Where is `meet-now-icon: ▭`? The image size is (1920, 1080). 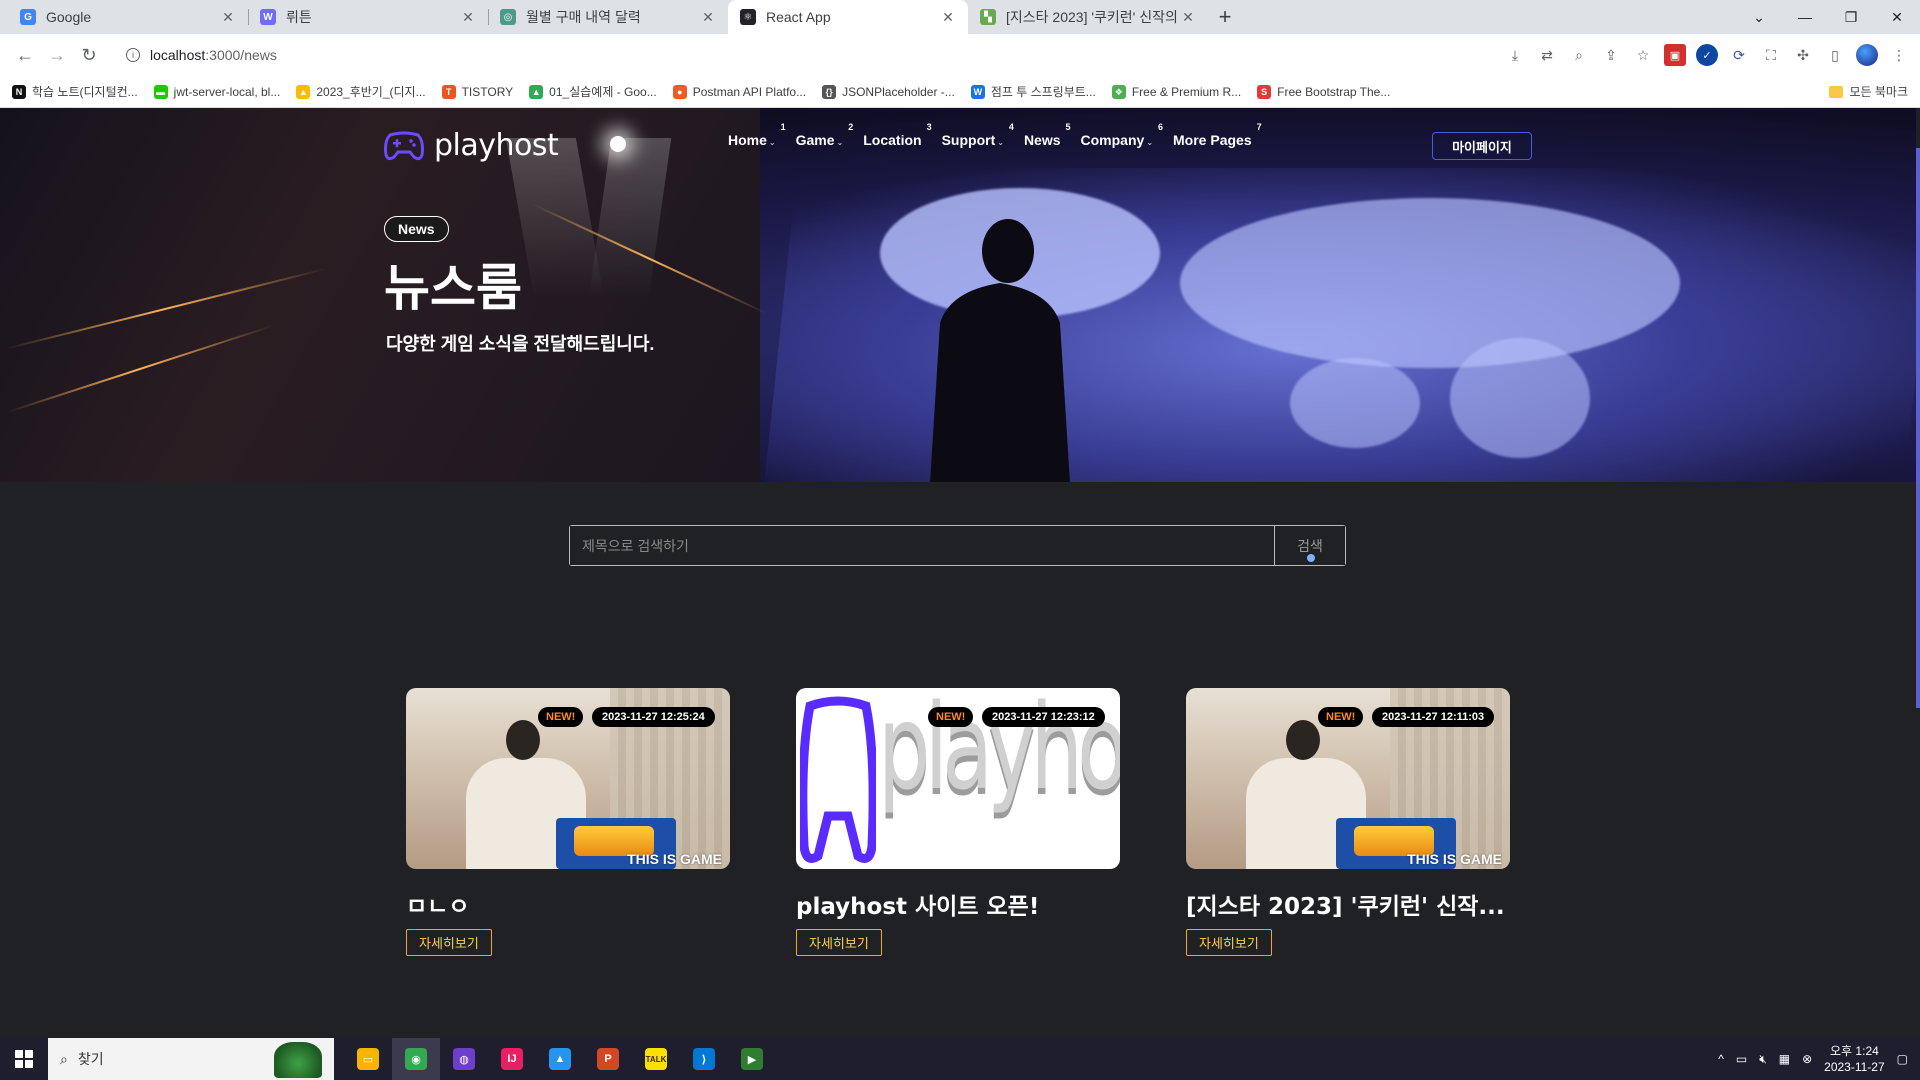 meet-now-icon: ▭ is located at coordinates (1741, 1059).